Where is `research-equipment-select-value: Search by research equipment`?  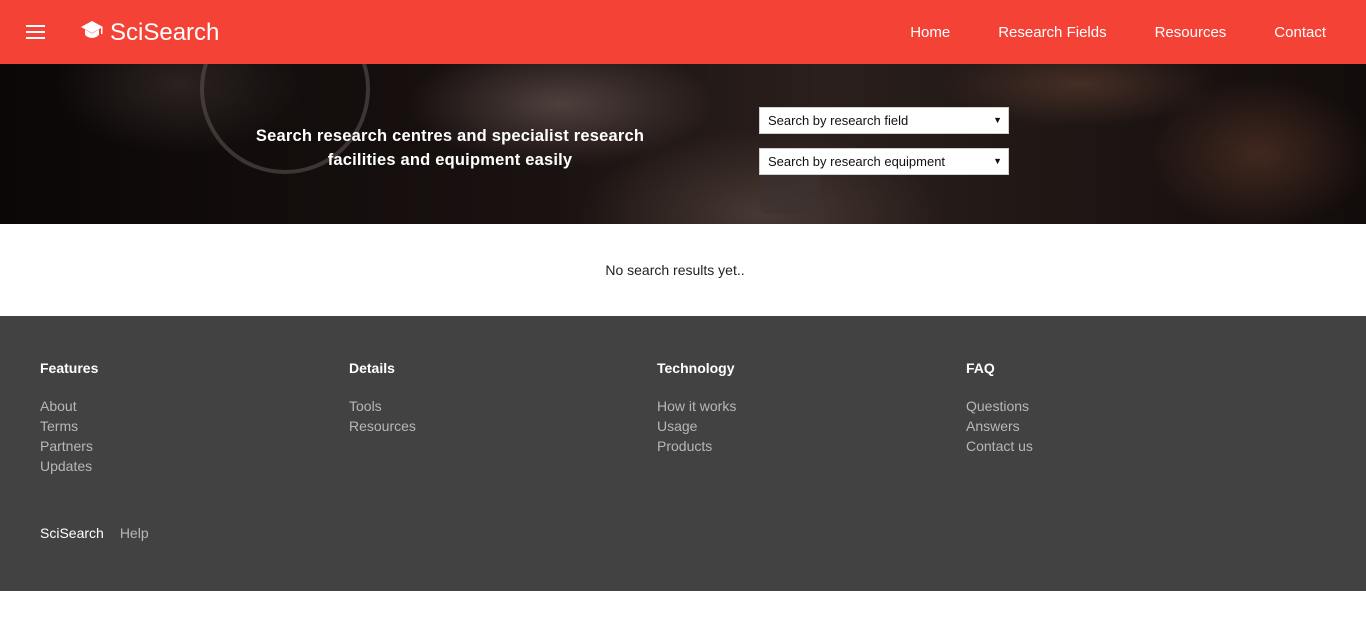
research-equipment-select-value: Search by research equipment is located at coordinates (857, 161).